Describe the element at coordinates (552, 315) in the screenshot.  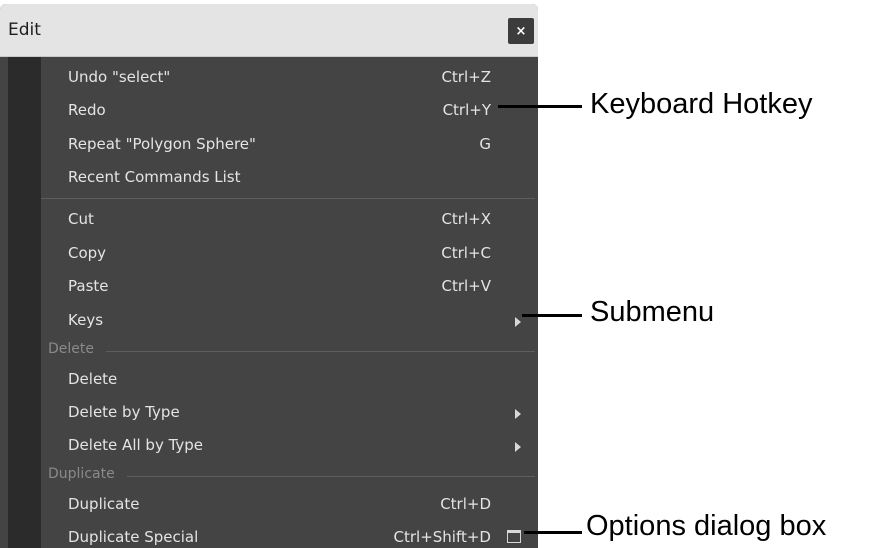
I see `submenu-callout-line` at that location.